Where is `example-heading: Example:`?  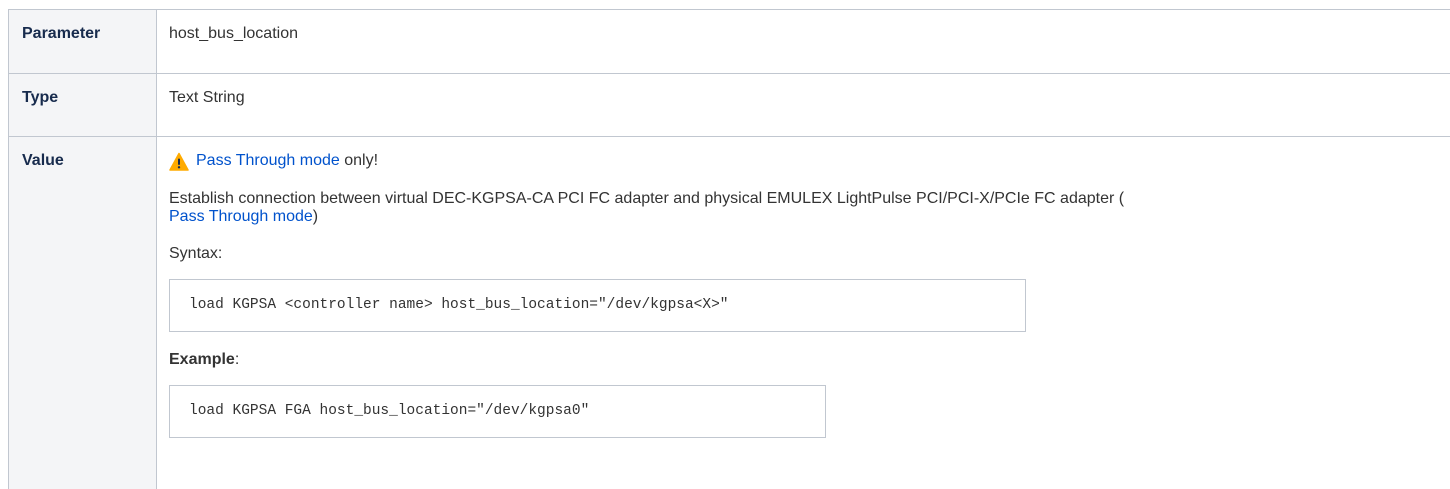 example-heading: Example: is located at coordinates (809, 360).